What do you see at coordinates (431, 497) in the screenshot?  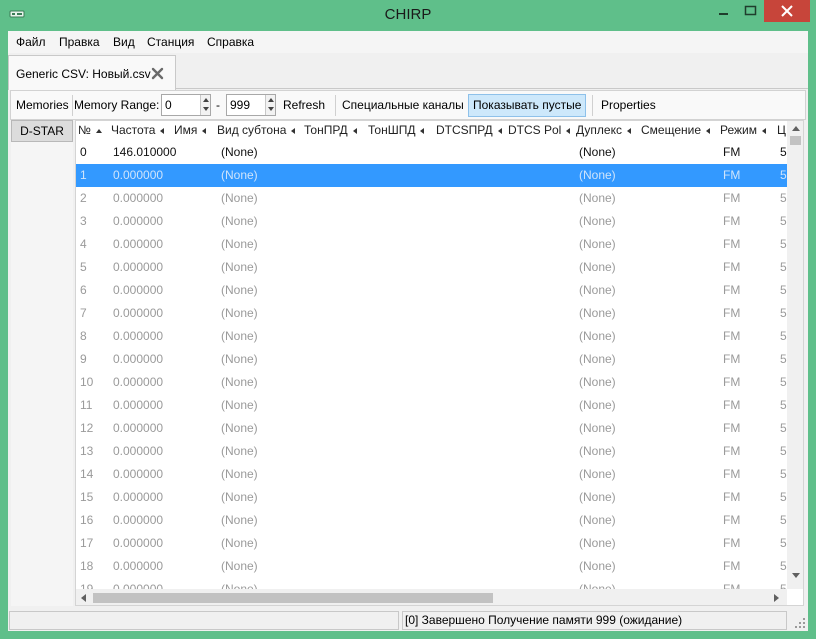 I see `table-row: 15 0.000000 (None) (None) FM 5` at bounding box center [431, 497].